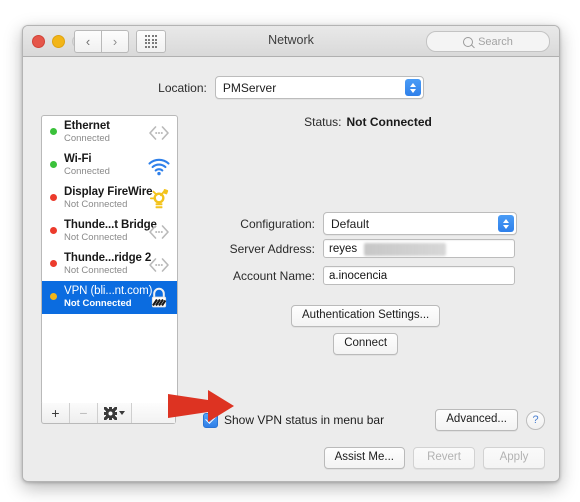 The image size is (580, 502). What do you see at coordinates (420, 223) in the screenshot?
I see `configuration-select: Default` at bounding box center [420, 223].